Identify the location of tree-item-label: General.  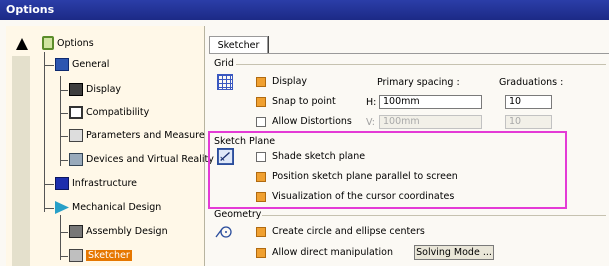
(91, 64).